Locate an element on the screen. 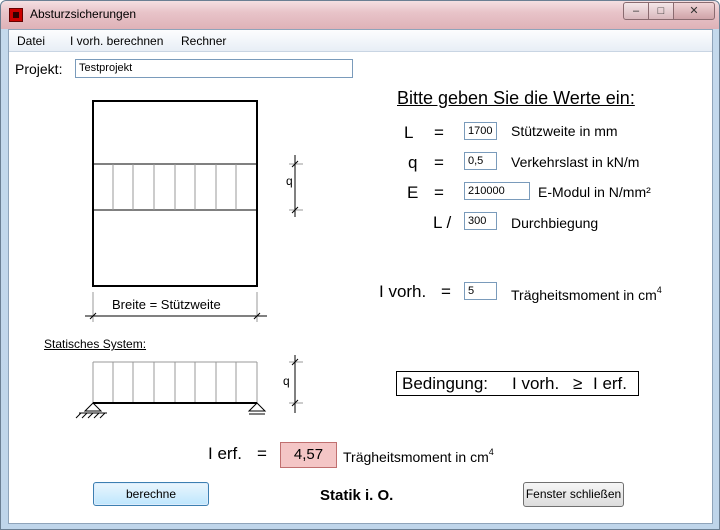  bedingung-right: I erf. is located at coordinates (610, 383).